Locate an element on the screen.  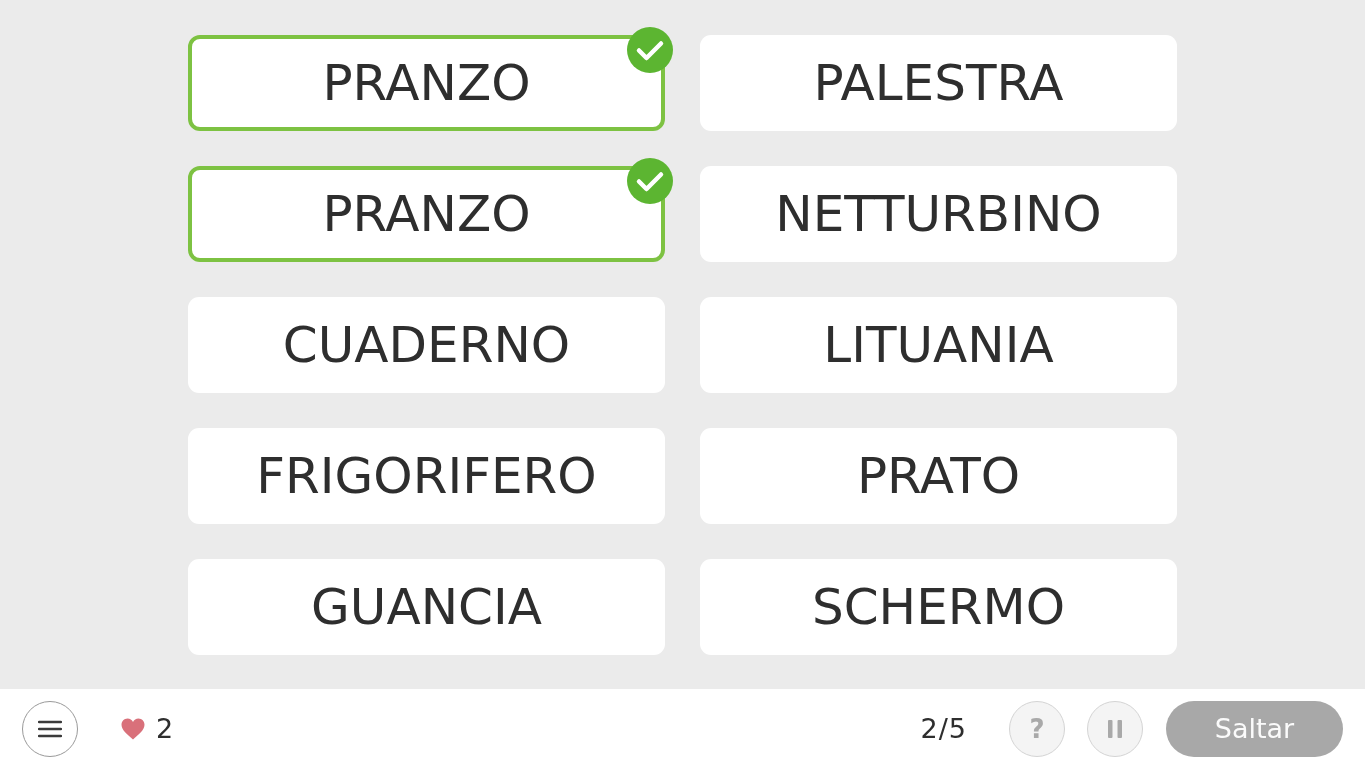
heart-icon is located at coordinates (133, 728).